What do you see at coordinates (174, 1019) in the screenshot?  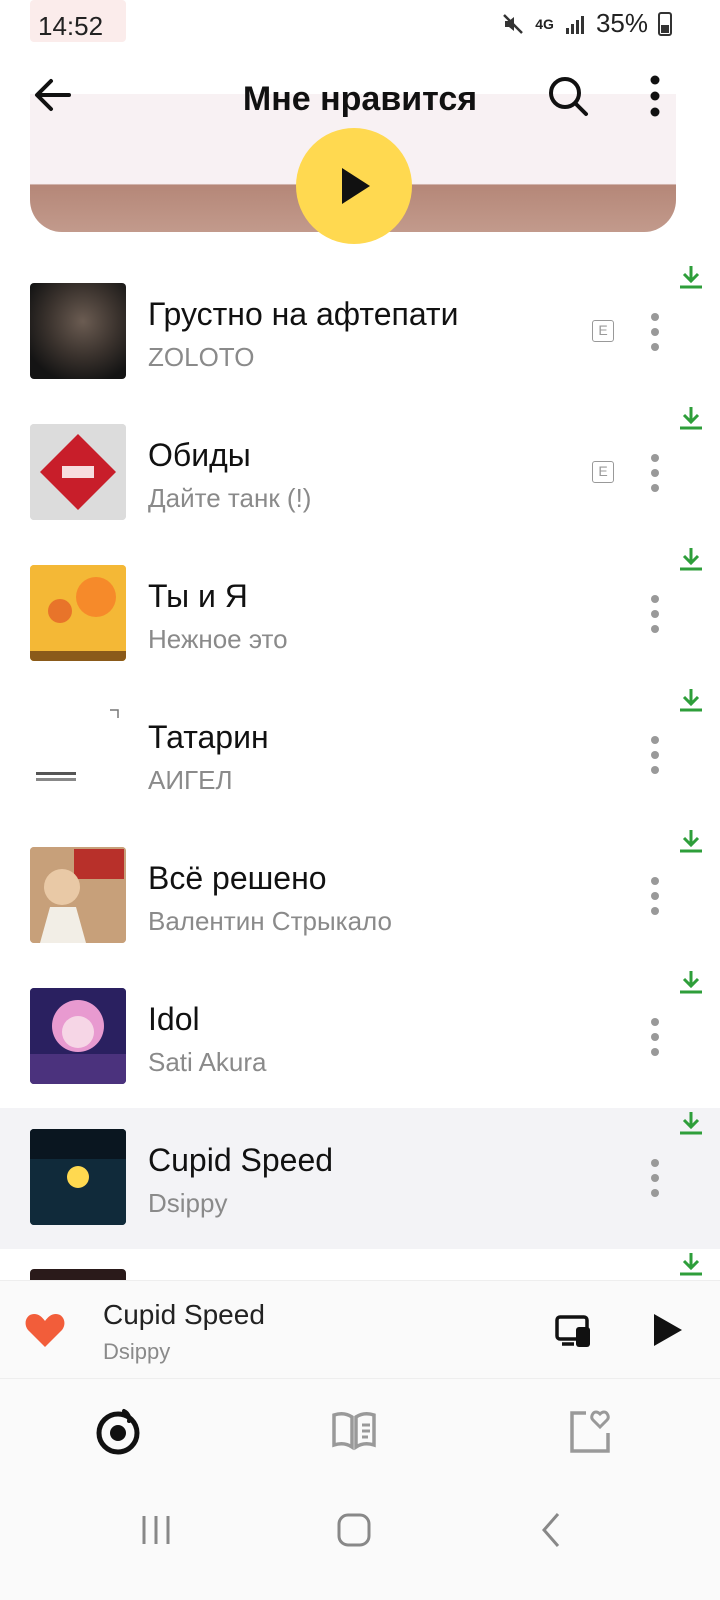 I see `track-title: Idol` at bounding box center [174, 1019].